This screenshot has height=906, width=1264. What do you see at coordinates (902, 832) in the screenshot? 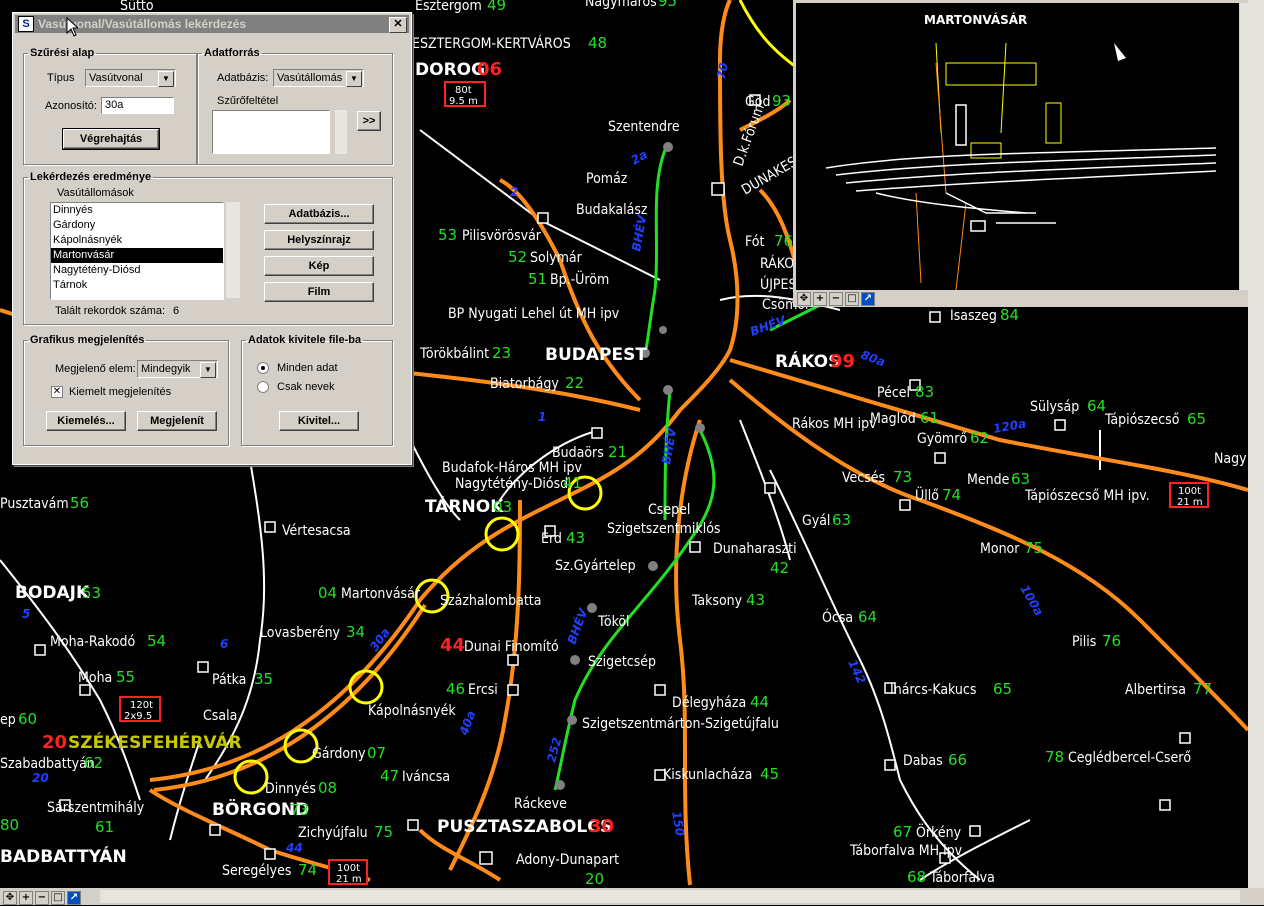
I see `svg-text: 67` at bounding box center [902, 832].